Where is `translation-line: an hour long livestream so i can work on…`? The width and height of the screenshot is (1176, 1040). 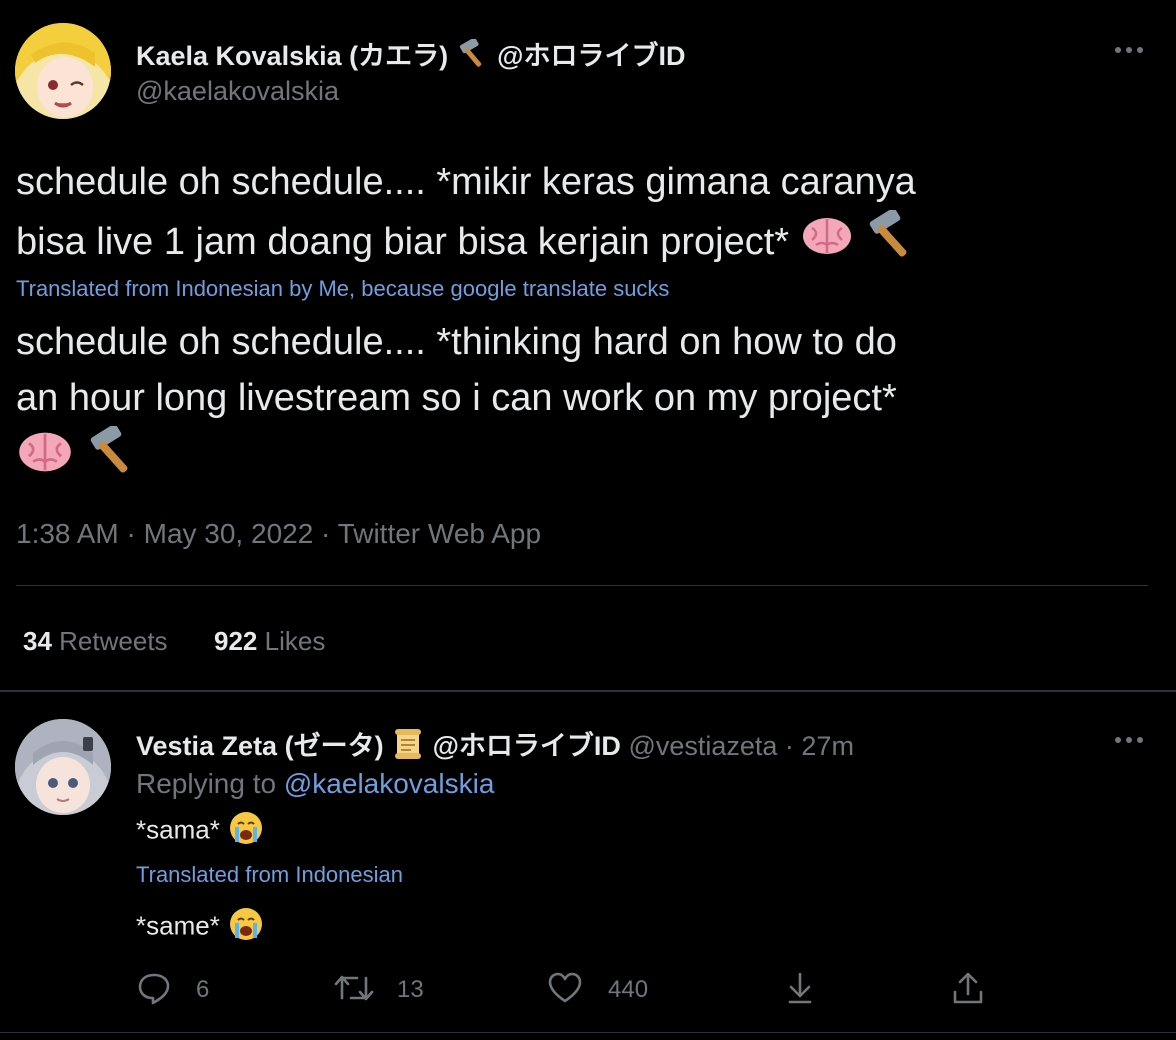 translation-line: an hour long livestream so i can work on… is located at coordinates (456, 398).